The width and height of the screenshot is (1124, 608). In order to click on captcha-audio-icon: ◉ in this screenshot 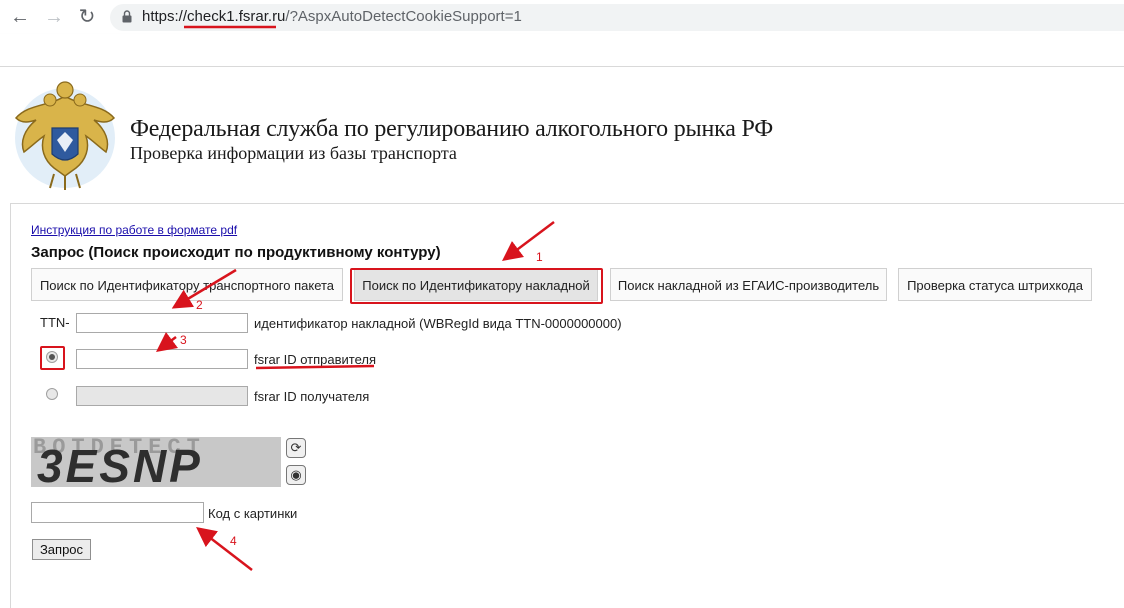, I will do `click(296, 475)`.